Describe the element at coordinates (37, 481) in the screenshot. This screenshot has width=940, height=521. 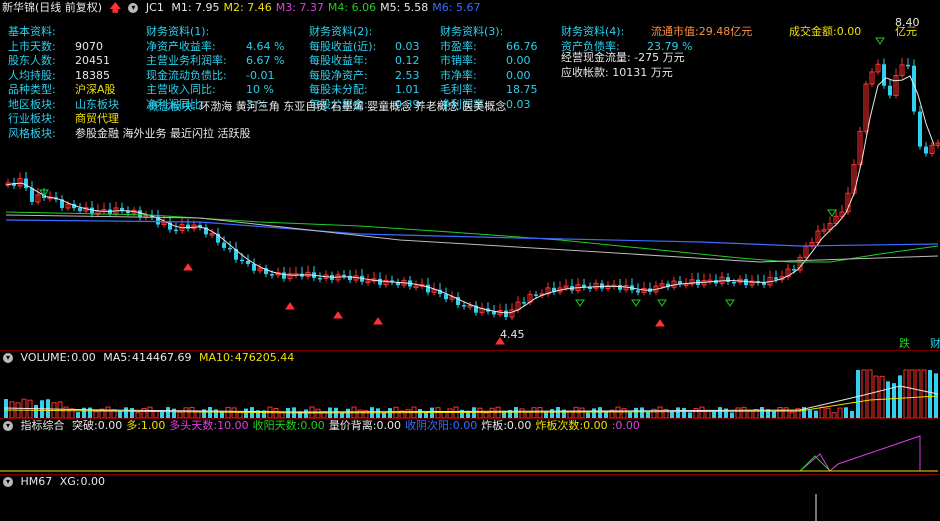
I see `hm-name: HM67` at that location.